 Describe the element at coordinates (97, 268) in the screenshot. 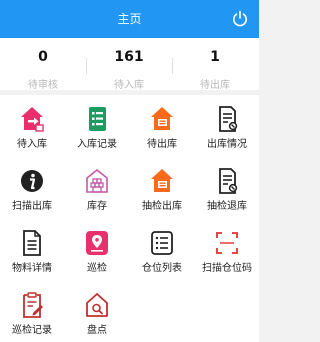

I see `menu-item-label: 巡检` at that location.